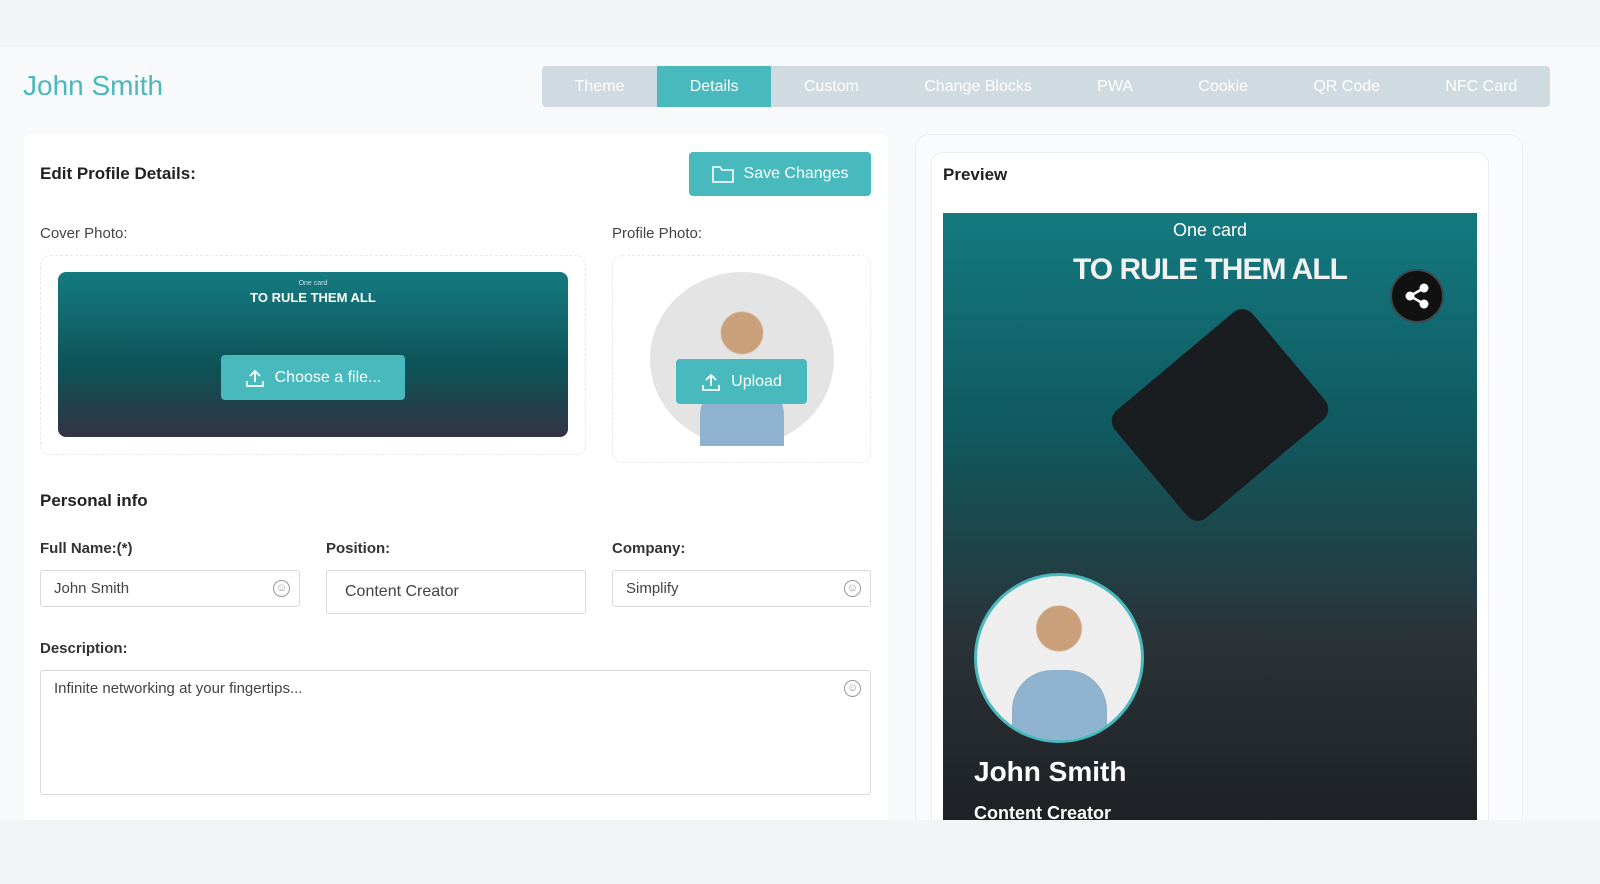 This screenshot has width=1600, height=884. Describe the element at coordinates (84, 233) in the screenshot. I see `cover-photo-label: Cover Photo:` at that location.